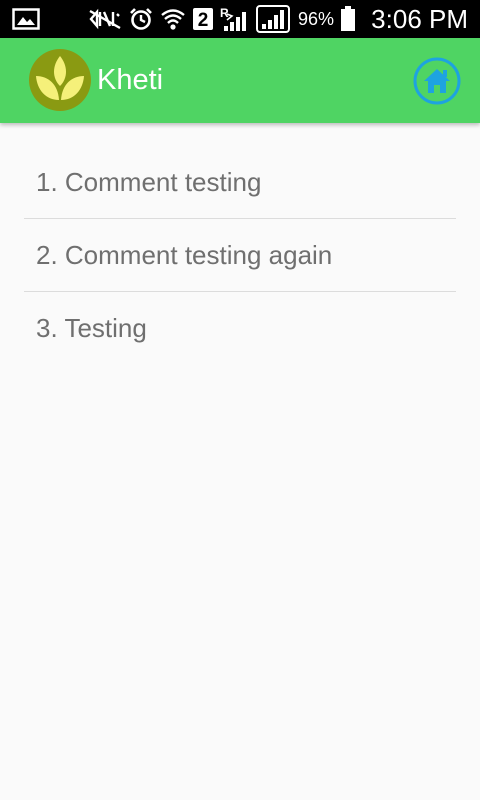  I want to click on signal-roaming-icon: R, so click(233, 18).